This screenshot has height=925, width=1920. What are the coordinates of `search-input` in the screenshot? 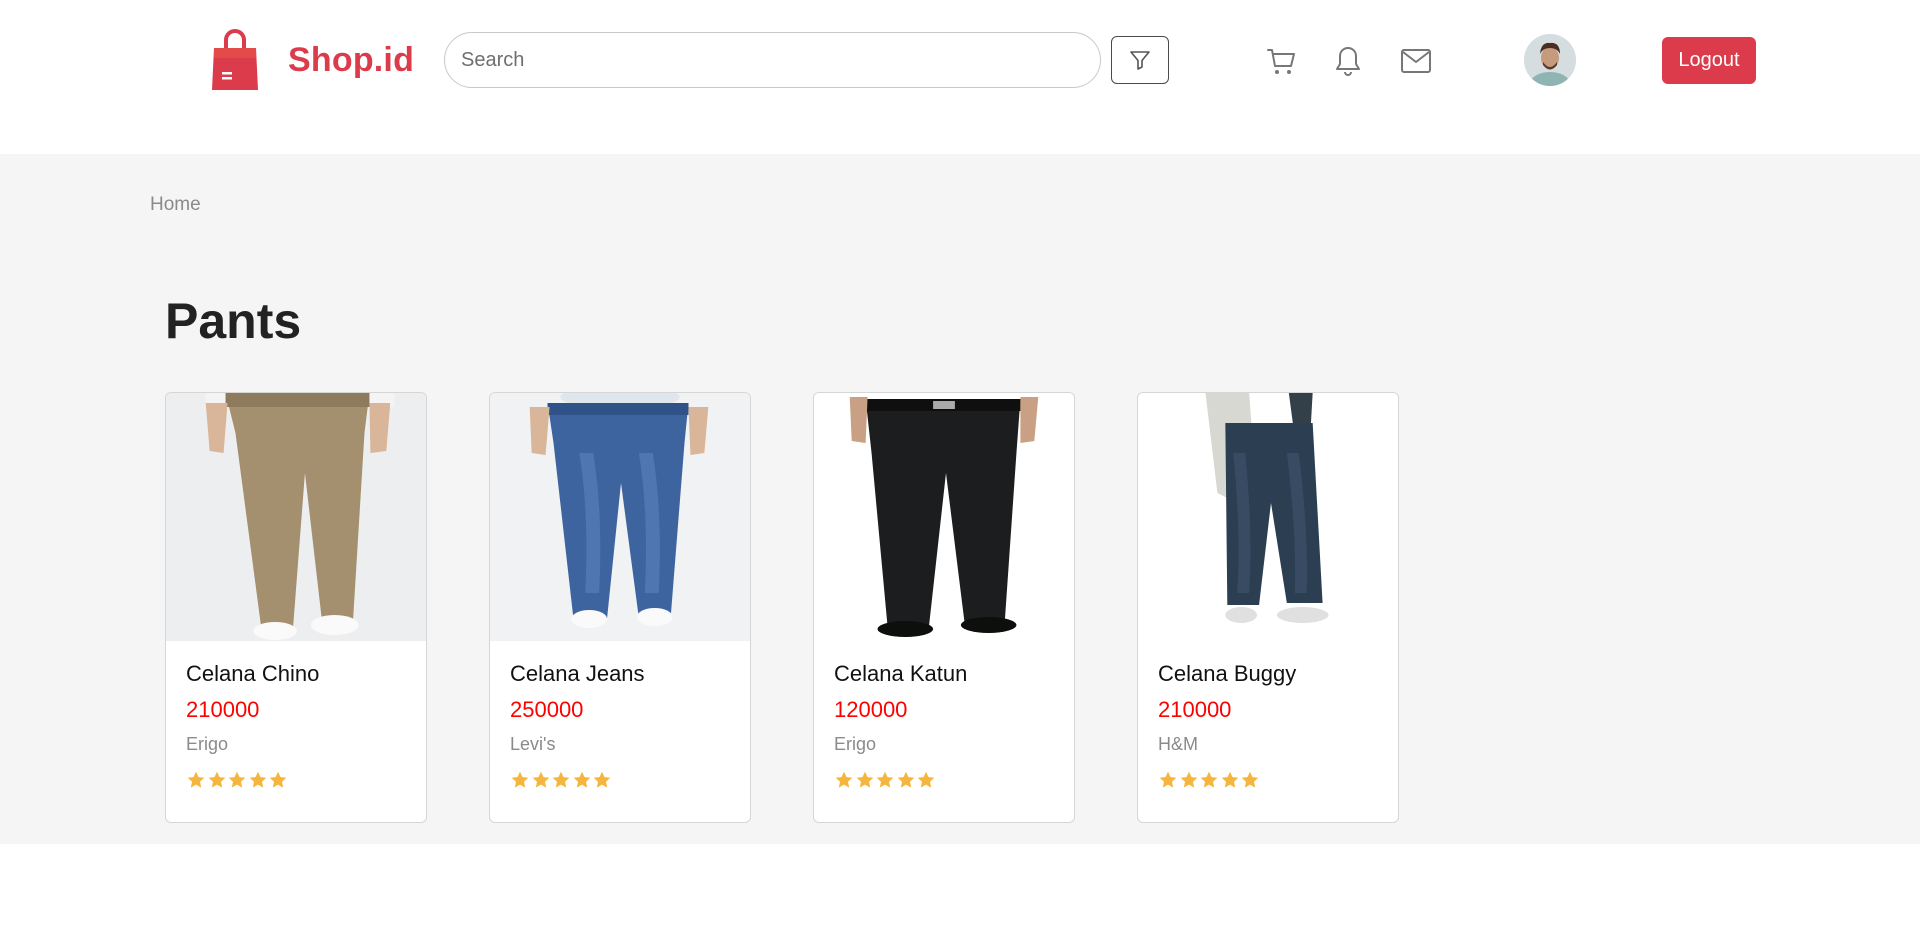 It's located at (772, 60).